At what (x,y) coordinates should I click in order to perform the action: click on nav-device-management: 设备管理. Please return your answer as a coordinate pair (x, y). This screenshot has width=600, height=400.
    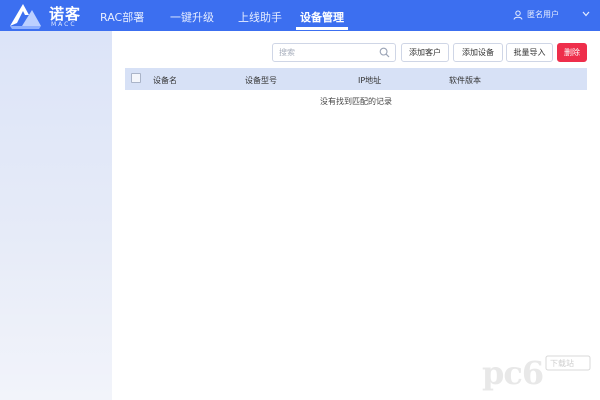
    Looking at the image, I should click on (322, 17).